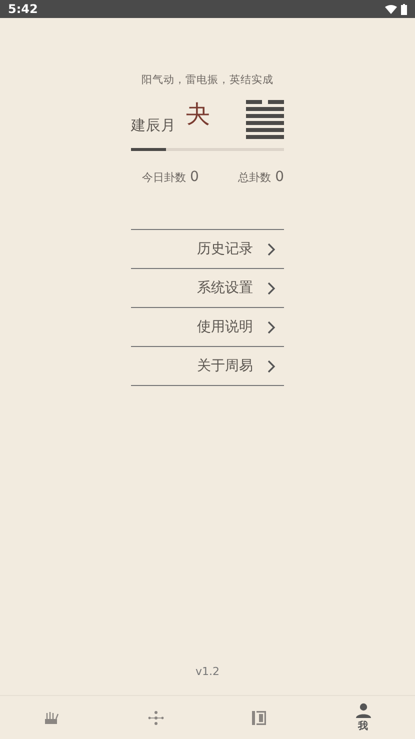 Image resolution: width=415 pixels, height=739 pixels. Describe the element at coordinates (259, 717) in the screenshot. I see `book-icon` at that location.